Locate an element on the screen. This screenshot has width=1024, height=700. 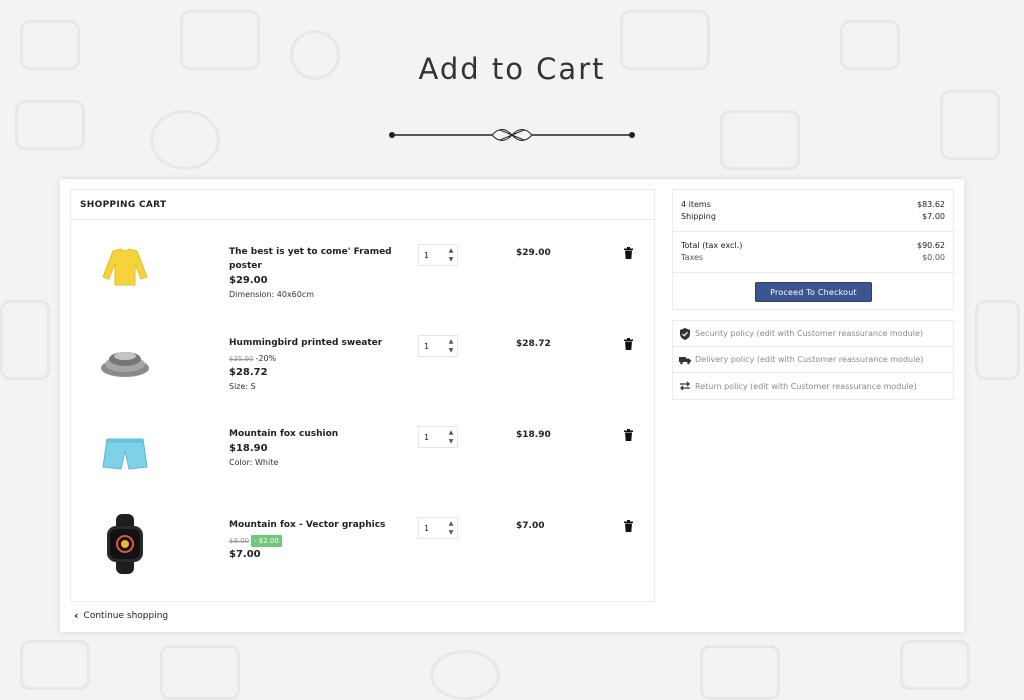
item-attribute: Size: S is located at coordinates (242, 386).